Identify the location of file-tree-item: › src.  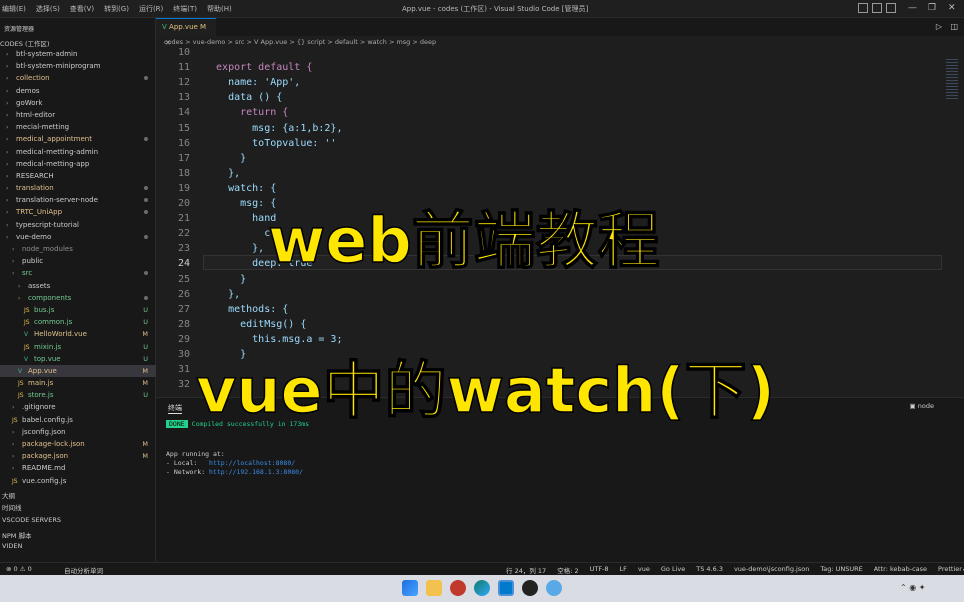
(78, 273).